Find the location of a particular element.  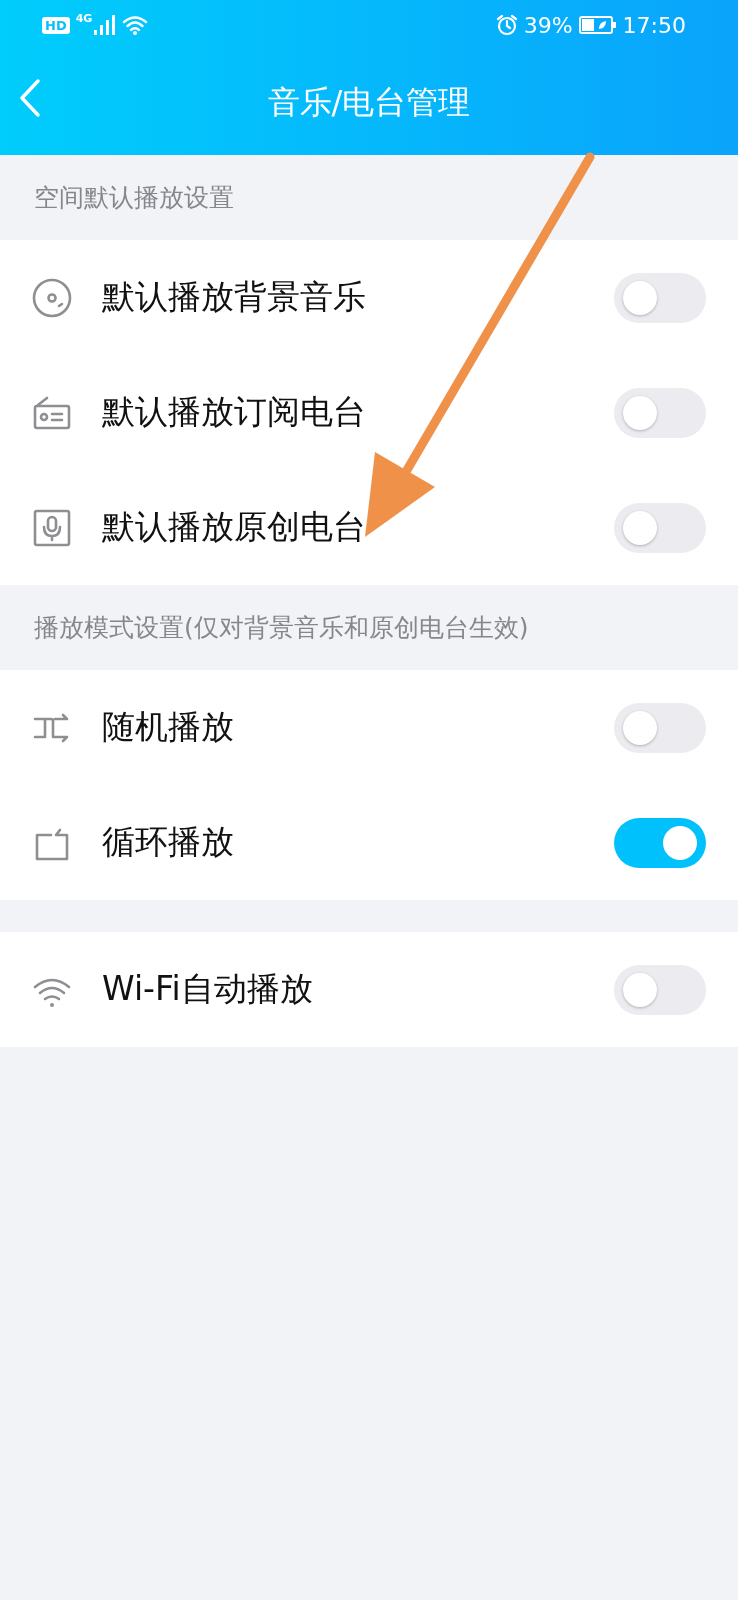

setting-label: 默认播放背景音乐 is located at coordinates (234, 297).